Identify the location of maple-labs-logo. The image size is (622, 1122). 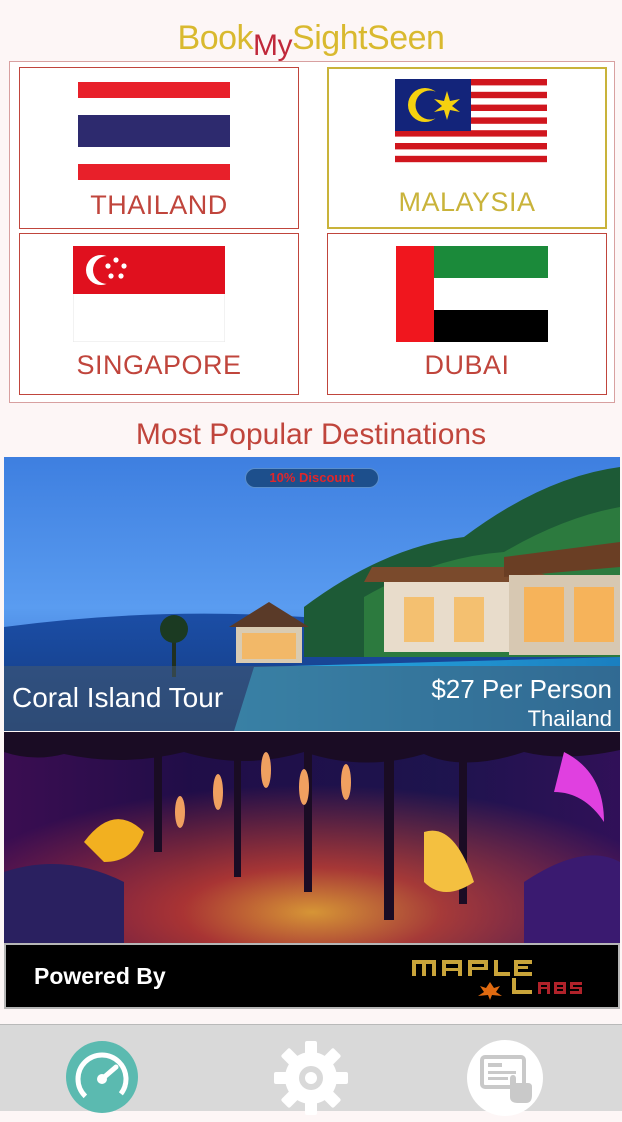
(497, 980).